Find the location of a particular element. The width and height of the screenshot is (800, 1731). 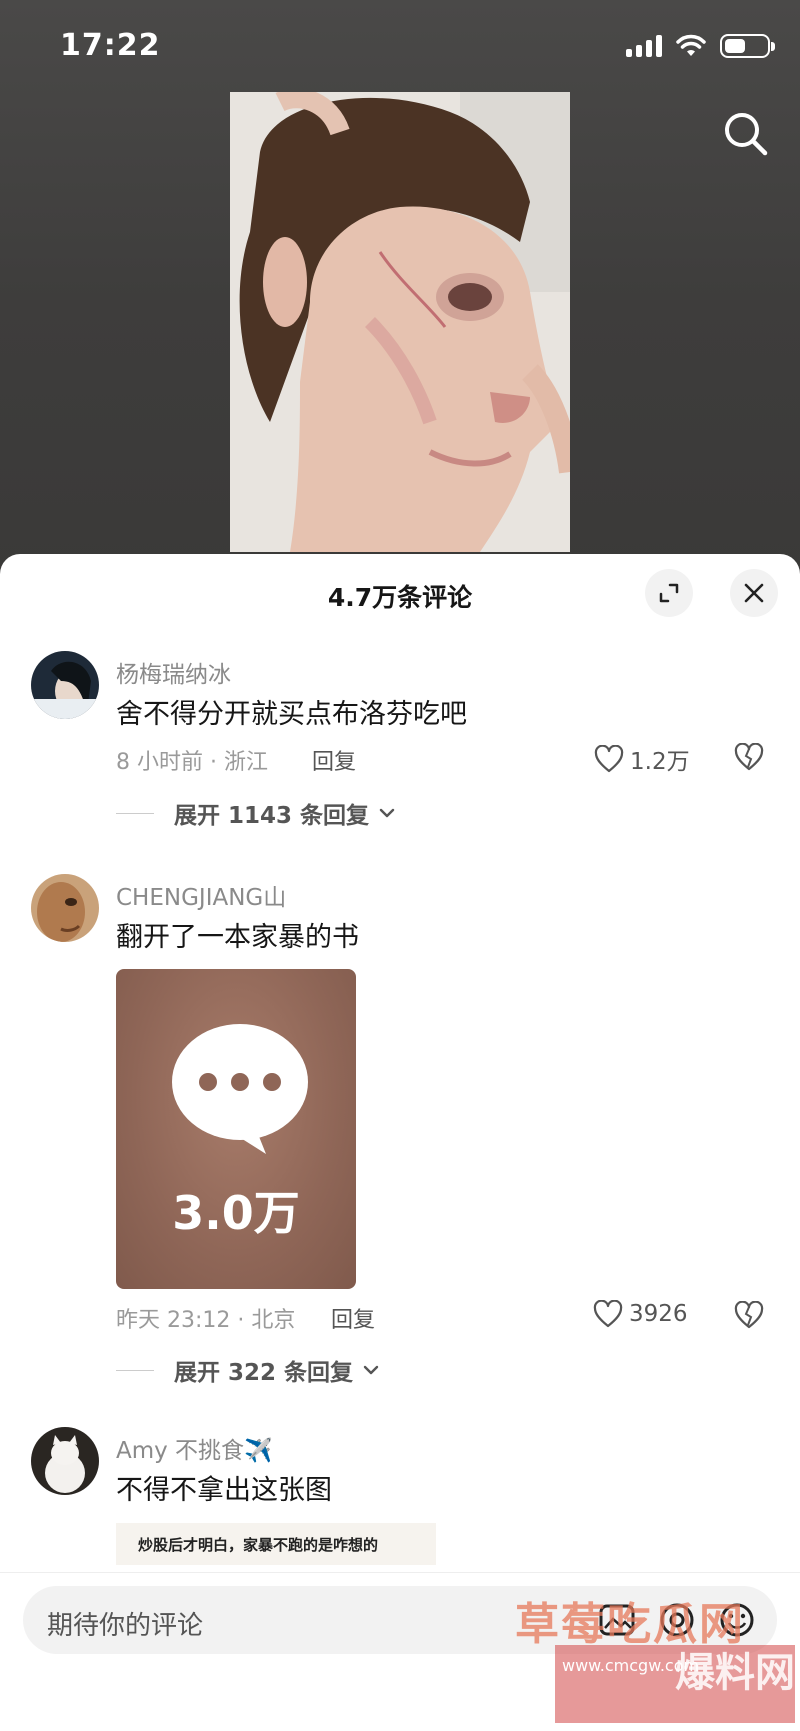

close-button is located at coordinates (754, 593).